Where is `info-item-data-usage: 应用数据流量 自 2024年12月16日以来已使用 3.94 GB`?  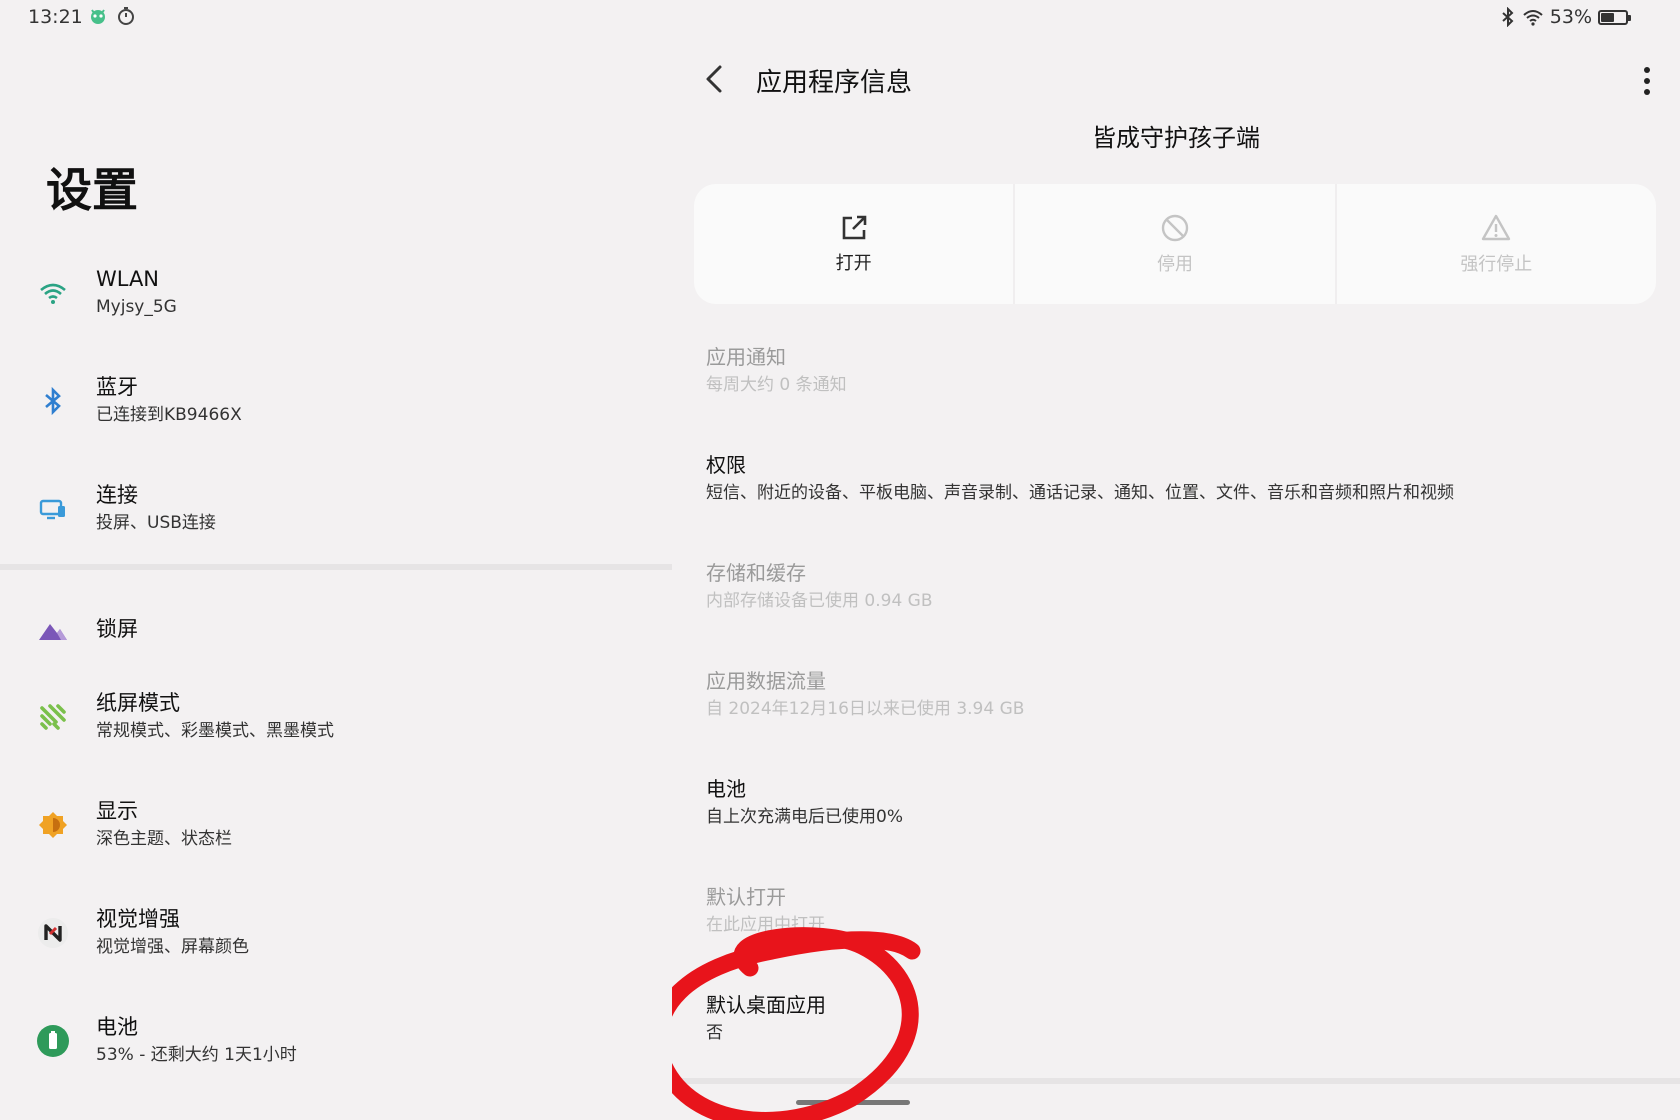 info-item-data-usage: 应用数据流量 自 2024年12月16日以来已使用 3.94 GB is located at coordinates (1176, 694).